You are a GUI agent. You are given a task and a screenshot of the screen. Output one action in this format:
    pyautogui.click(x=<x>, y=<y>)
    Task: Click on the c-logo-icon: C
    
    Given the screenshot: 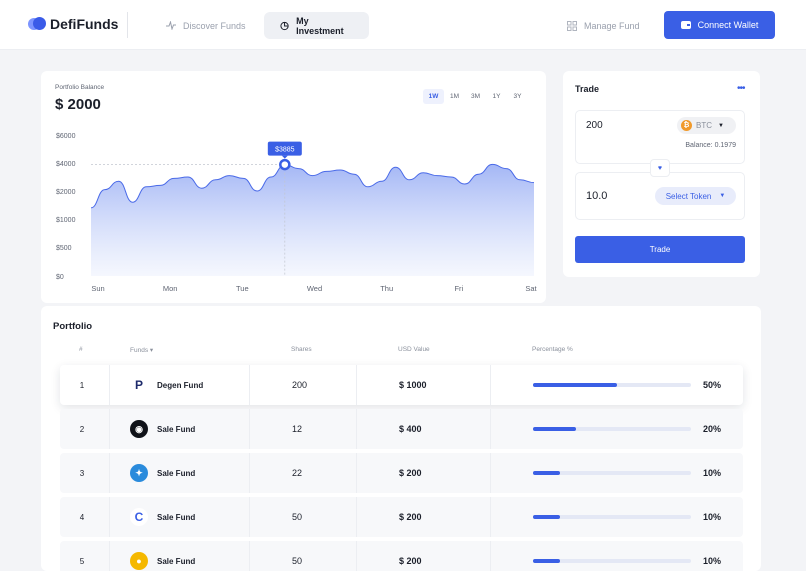 What is the action you would take?
    pyautogui.click(x=139, y=517)
    